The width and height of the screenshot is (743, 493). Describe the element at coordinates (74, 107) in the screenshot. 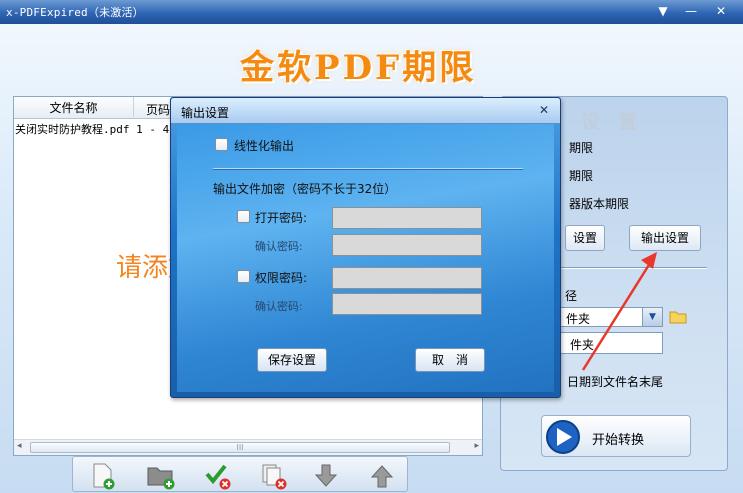

I see `column-header-filename: 文件名称` at that location.